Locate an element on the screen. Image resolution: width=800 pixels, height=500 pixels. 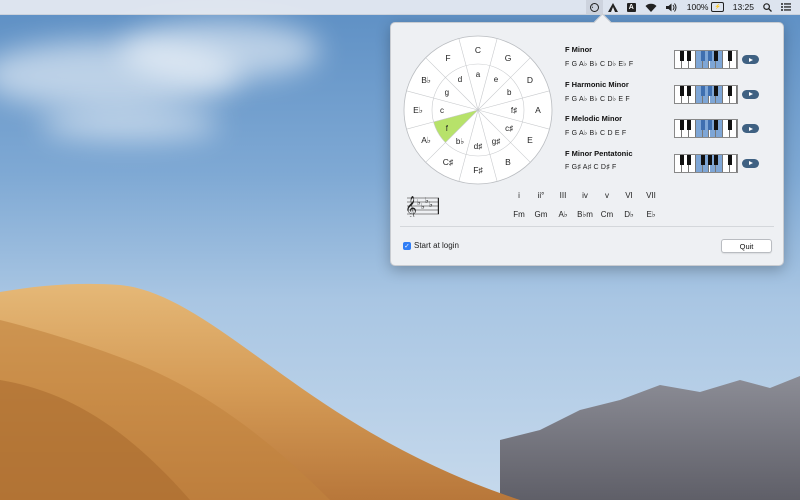
chord-label: E♭ is located at coordinates (651, 214).